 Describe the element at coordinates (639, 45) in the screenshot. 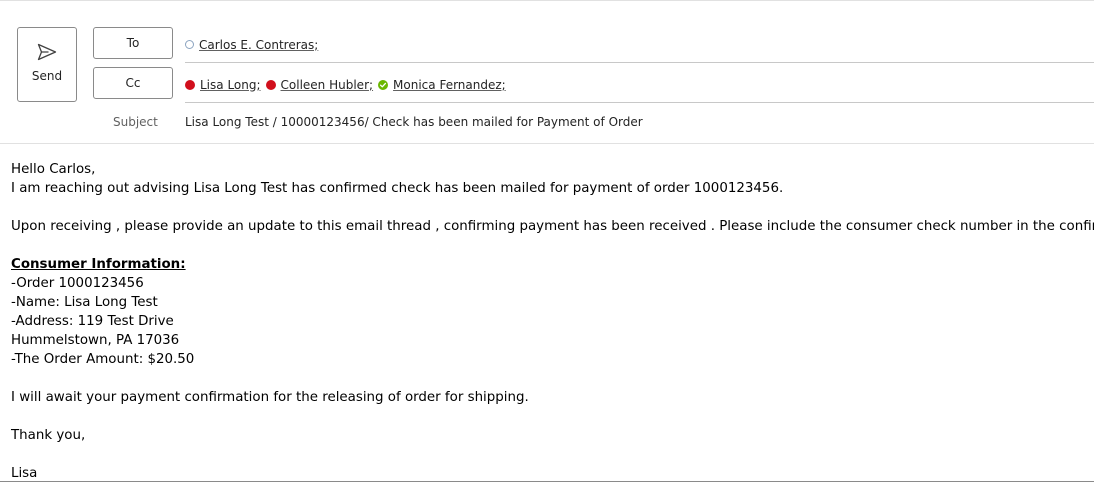

I see `to-field: Carlos E. Contreras;` at that location.